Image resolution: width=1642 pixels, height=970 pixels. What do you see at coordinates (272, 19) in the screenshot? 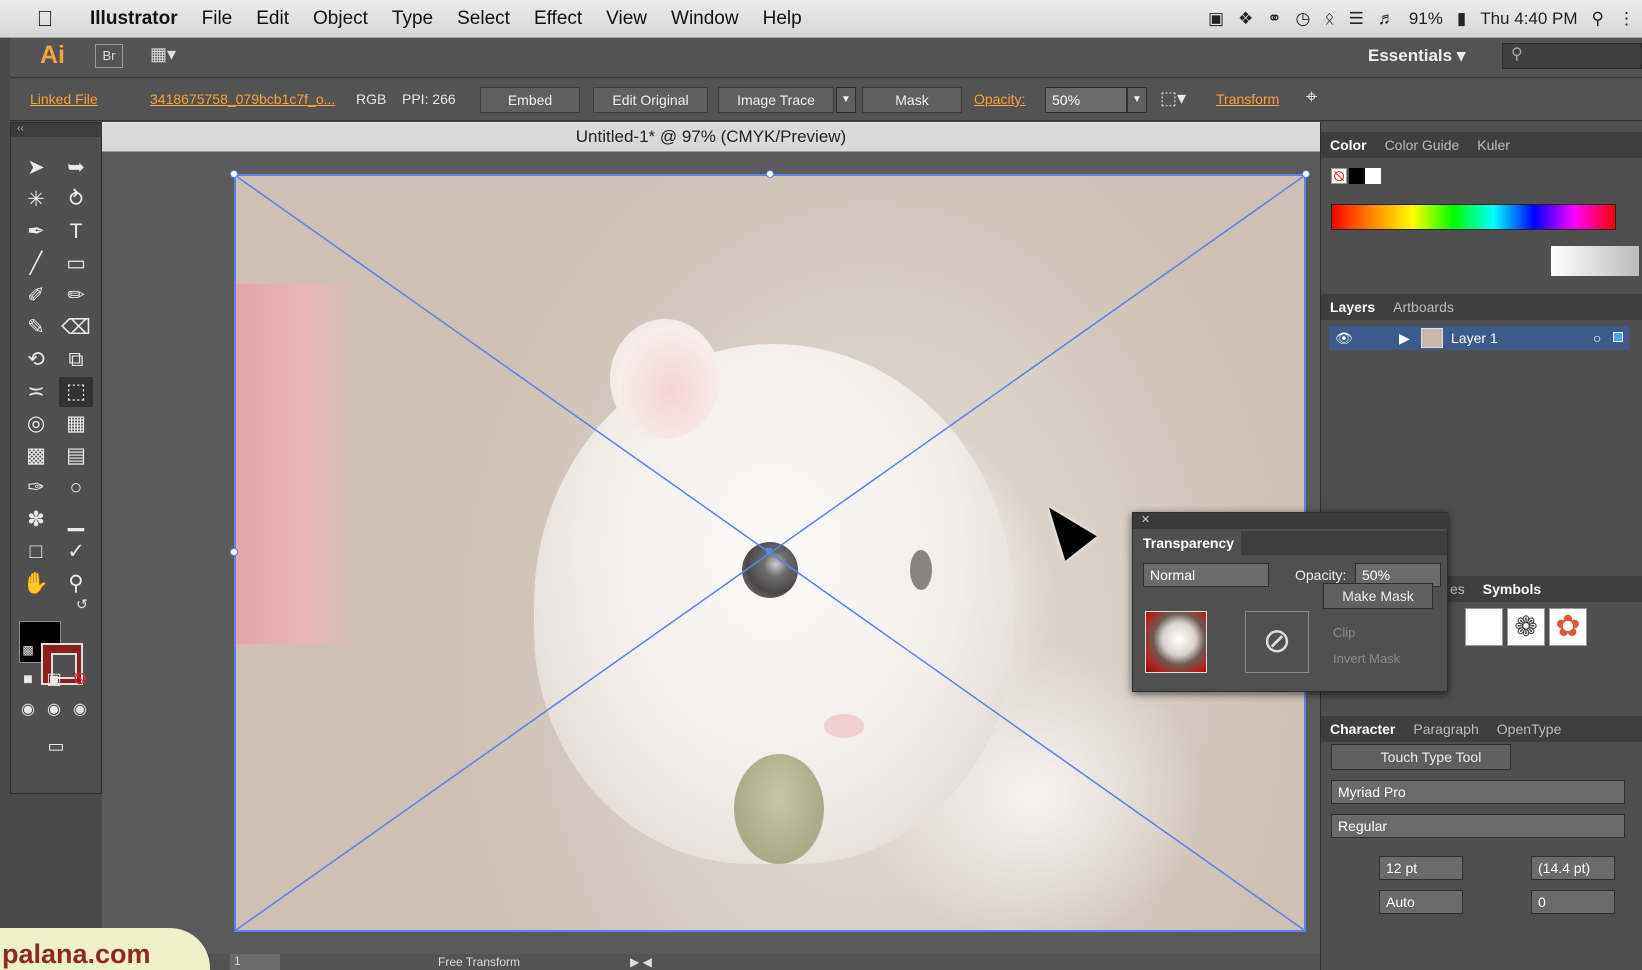
I see `menu-edit: Edit` at bounding box center [272, 19].